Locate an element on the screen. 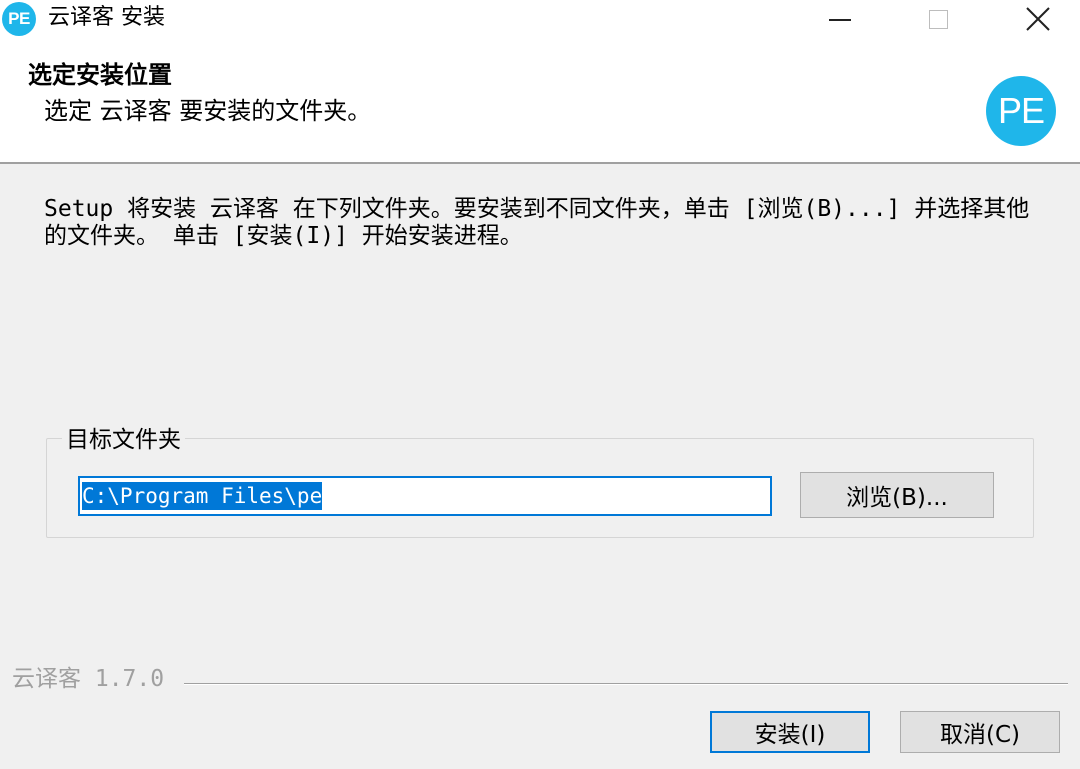 This screenshot has height=769, width=1080. window-title: 云译客 安装 is located at coordinates (106, 17).